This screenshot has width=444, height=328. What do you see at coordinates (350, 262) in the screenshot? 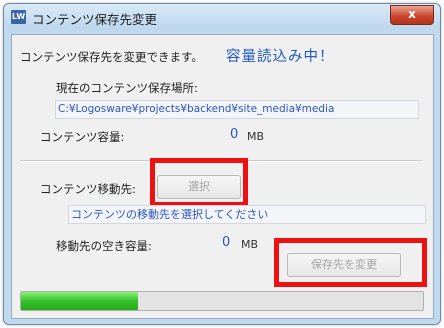
I see `highlight-change-button` at bounding box center [350, 262].